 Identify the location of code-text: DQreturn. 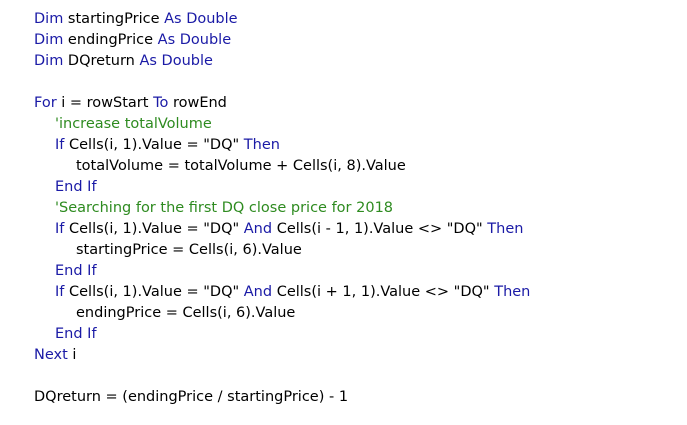
(101, 61).